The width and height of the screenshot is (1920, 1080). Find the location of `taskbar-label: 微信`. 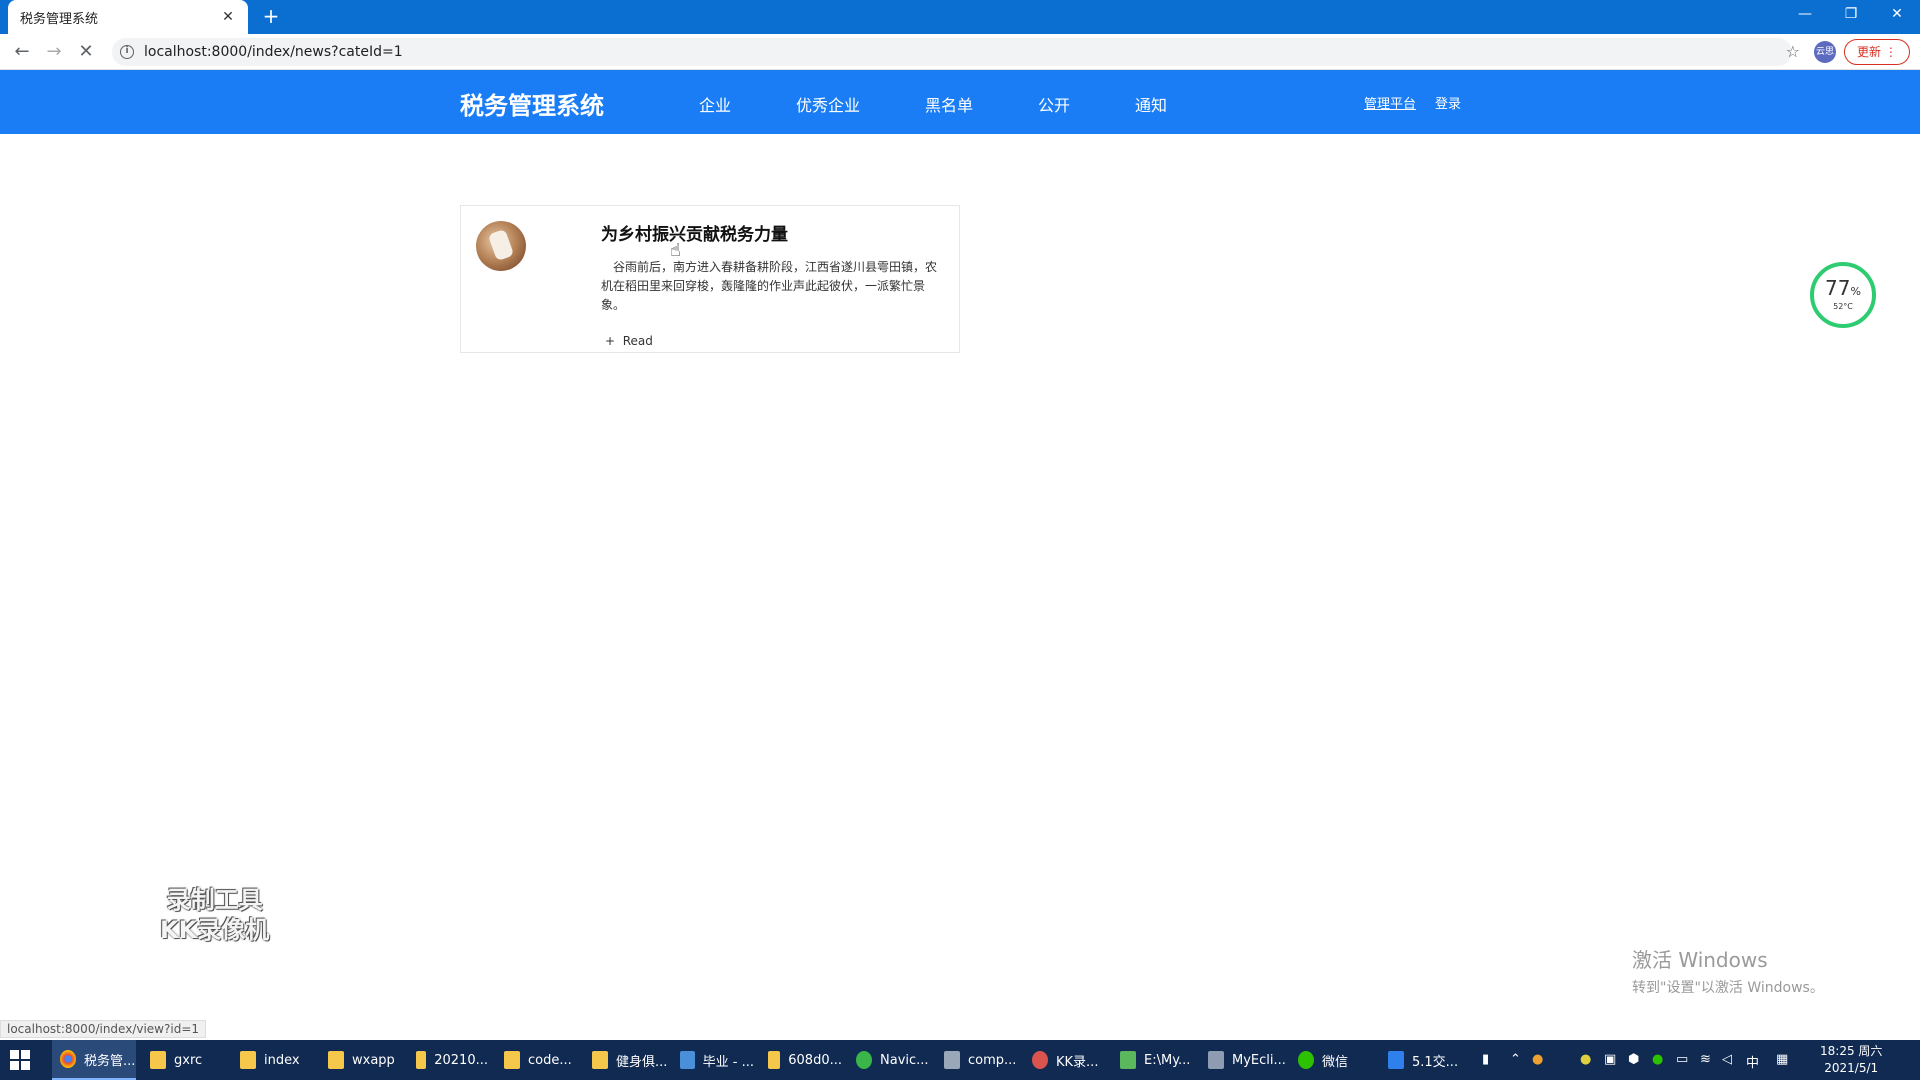

taskbar-label: 微信 is located at coordinates (1335, 1062).